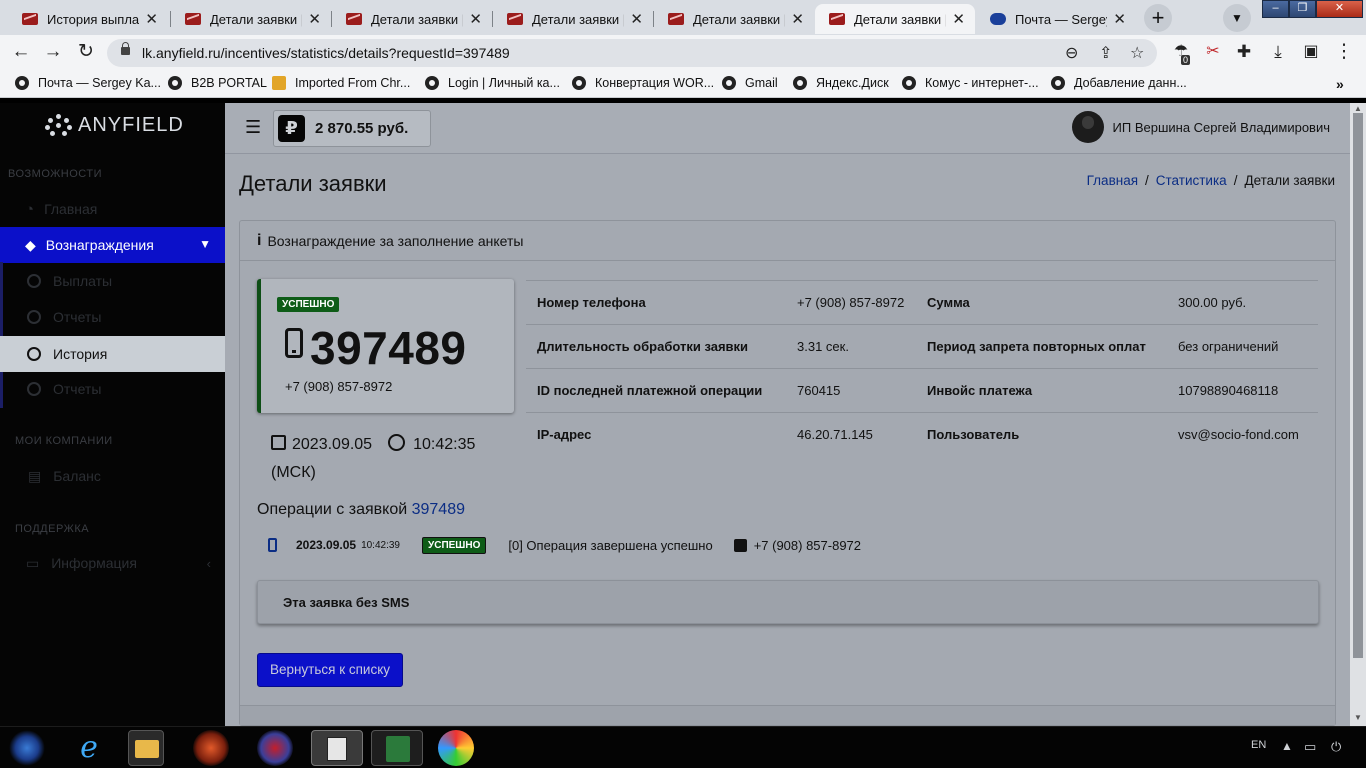 This screenshot has height=768, width=1366. I want to click on extension-badge: 0, so click(1186, 60).